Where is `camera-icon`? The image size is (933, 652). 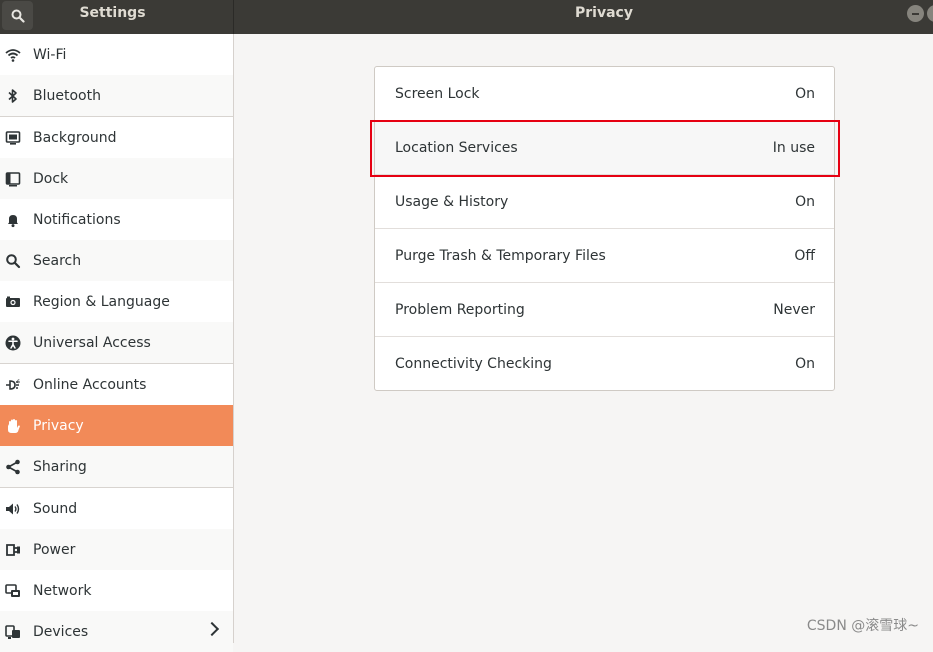 camera-icon is located at coordinates (13, 302).